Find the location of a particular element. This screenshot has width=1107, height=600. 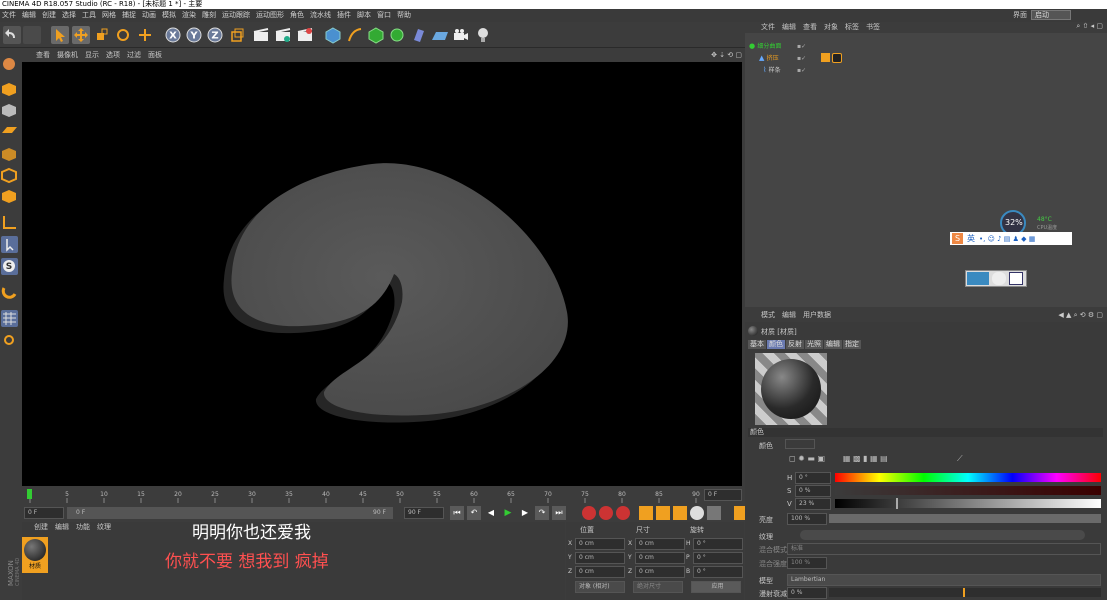

coordinate-system-icon is located at coordinates (237, 35).